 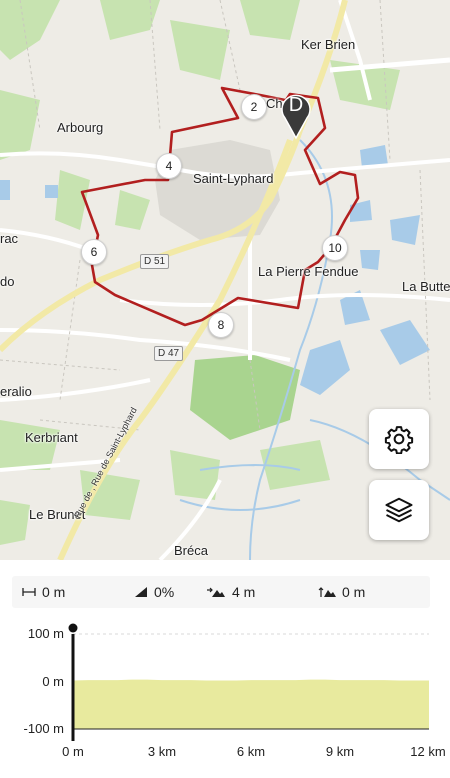 What do you see at coordinates (221, 325) in the screenshot?
I see `km-marker-8: 8` at bounding box center [221, 325].